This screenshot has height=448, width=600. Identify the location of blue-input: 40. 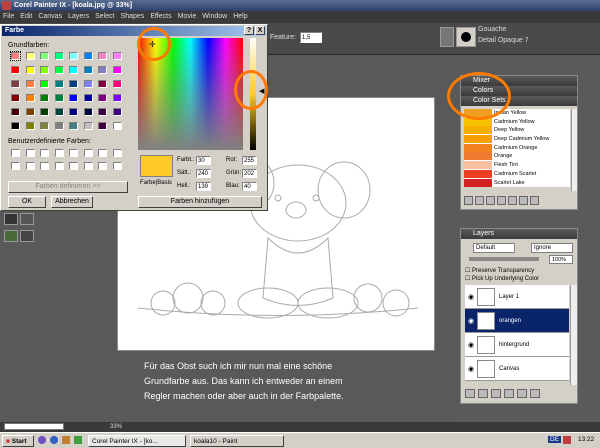
(249, 186).